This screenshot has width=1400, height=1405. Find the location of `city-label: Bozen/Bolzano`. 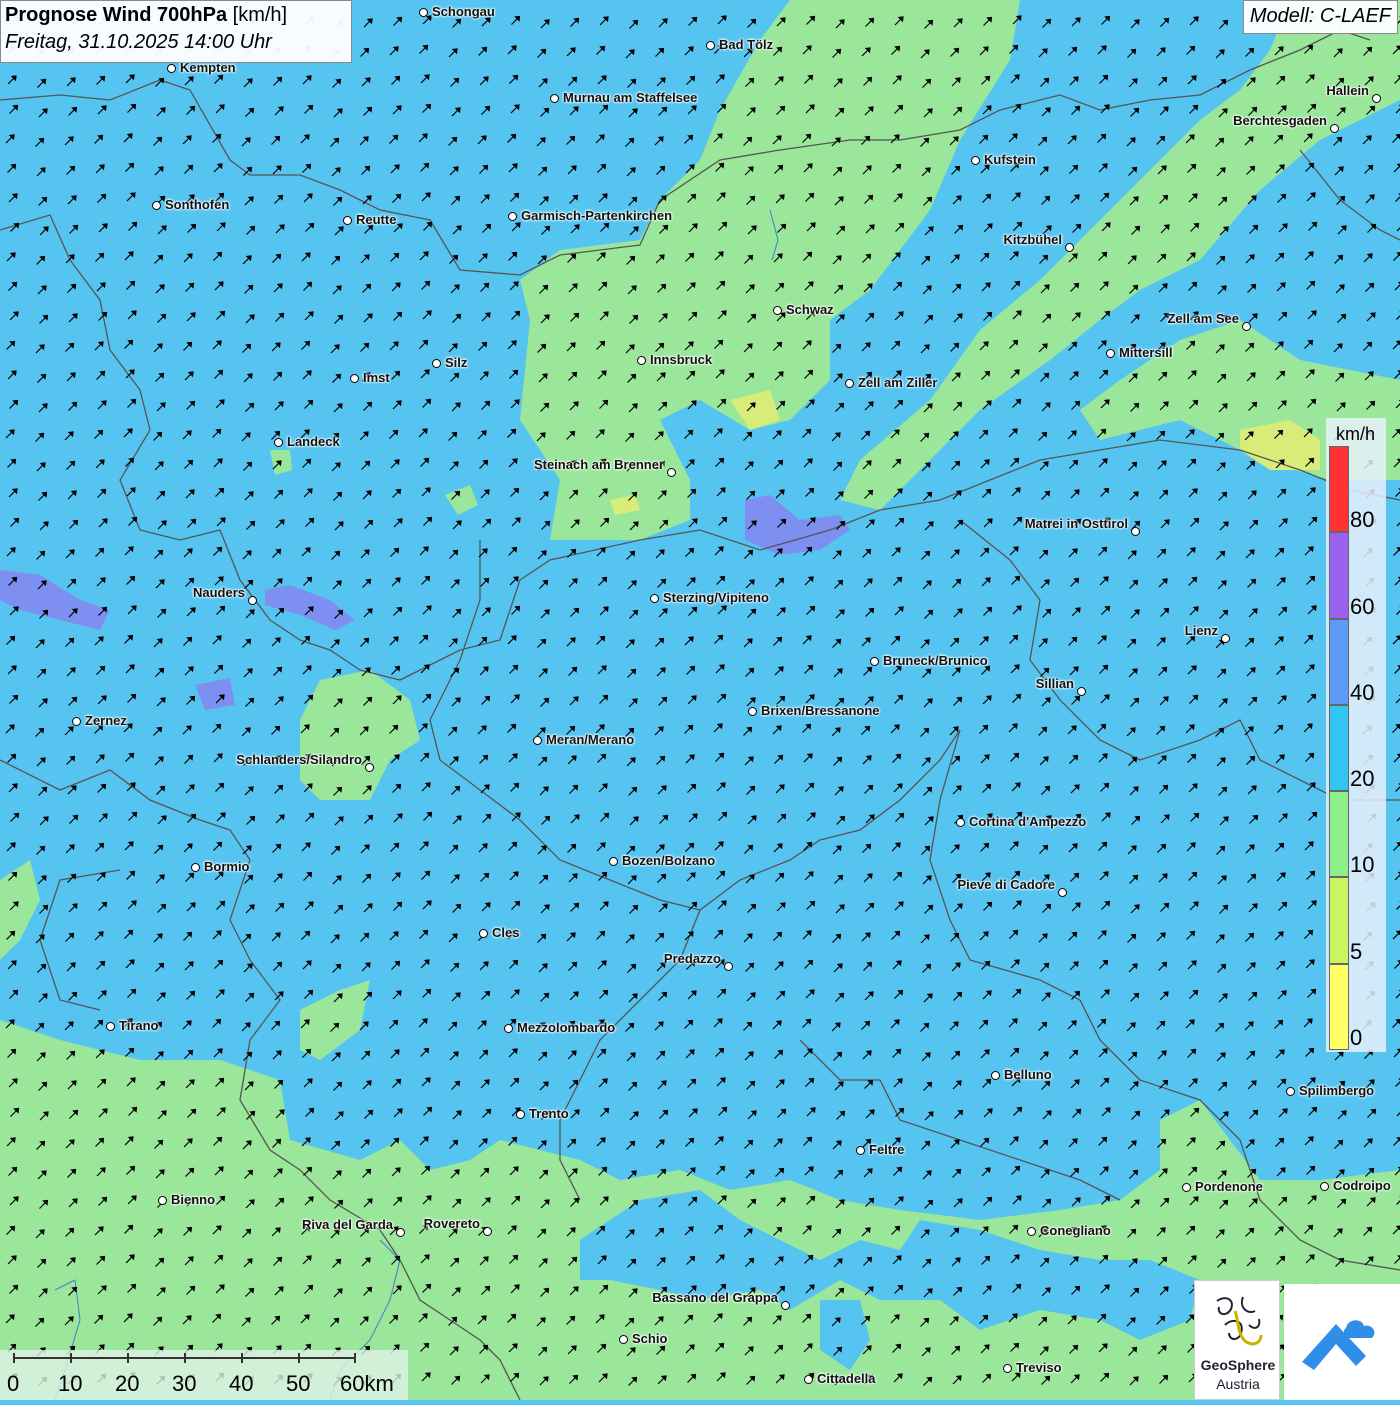

city-label: Bozen/Bolzano is located at coordinates (669, 860).